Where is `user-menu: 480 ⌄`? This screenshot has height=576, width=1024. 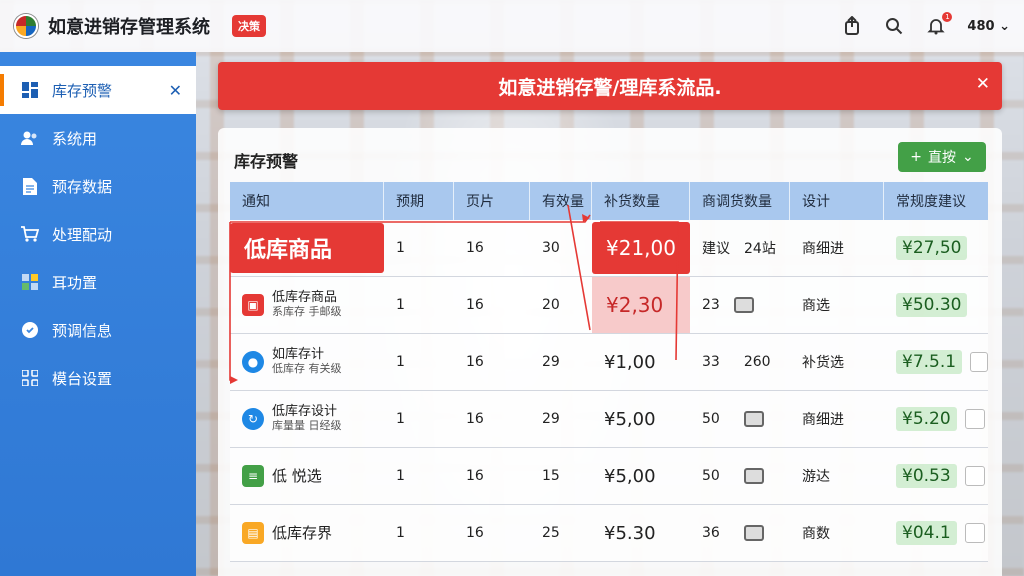 user-menu: 480 ⌄ is located at coordinates (988, 26).